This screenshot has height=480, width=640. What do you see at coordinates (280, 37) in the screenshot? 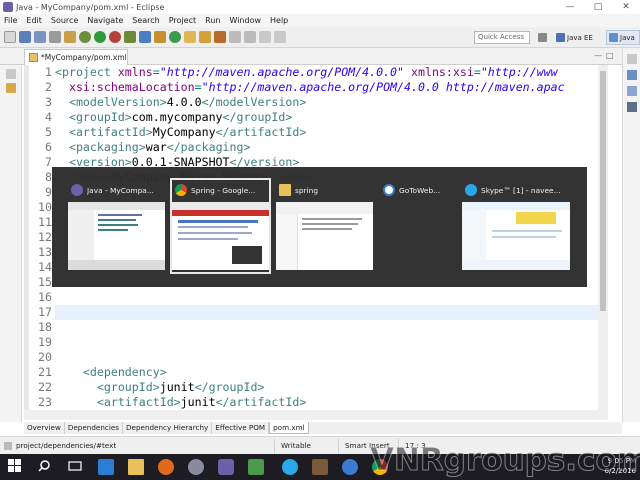
I see `forward-icon` at bounding box center [280, 37].